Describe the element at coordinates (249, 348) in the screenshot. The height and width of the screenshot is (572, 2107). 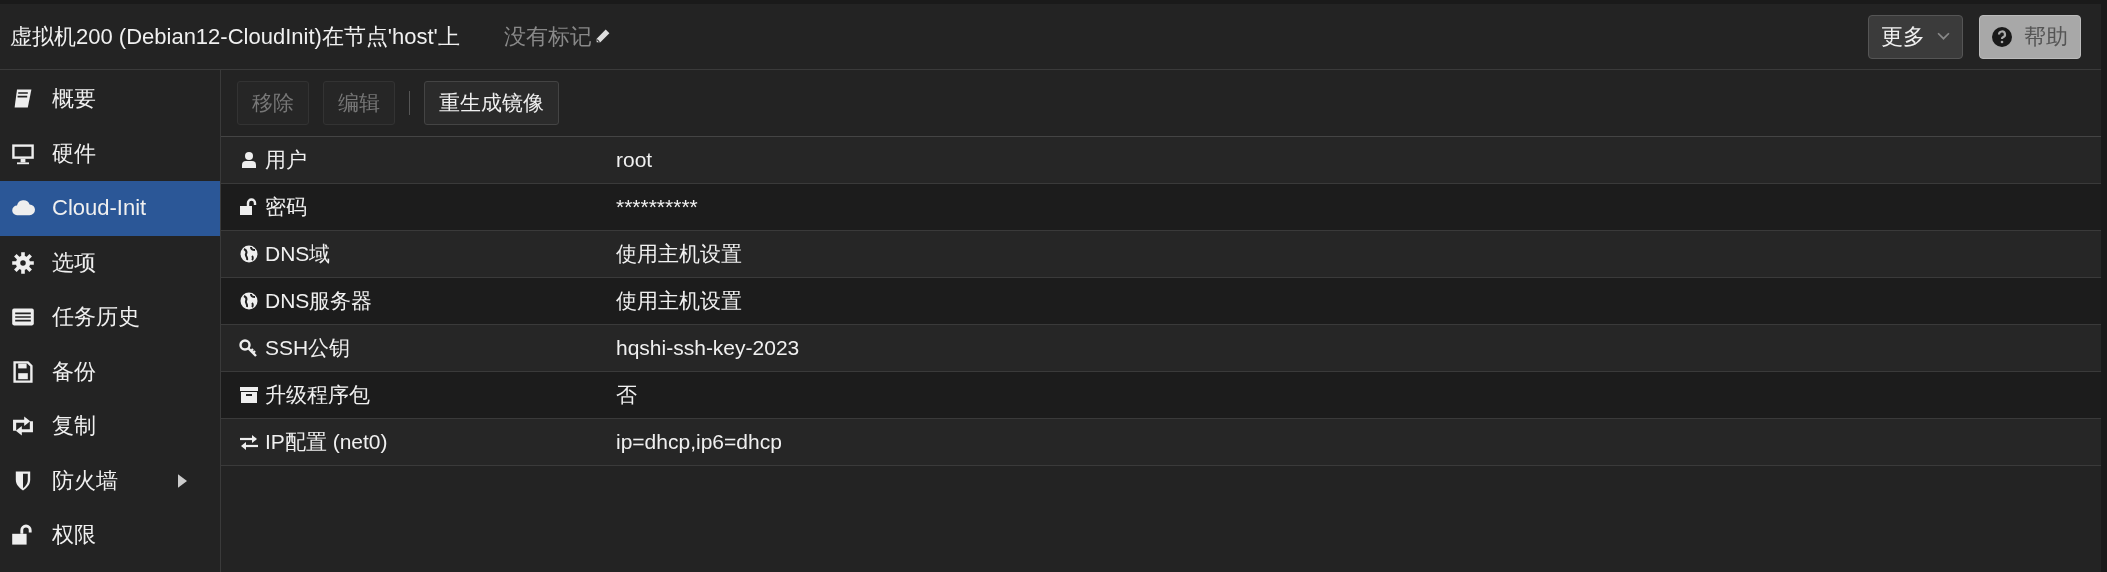
I see `key-icon` at that location.